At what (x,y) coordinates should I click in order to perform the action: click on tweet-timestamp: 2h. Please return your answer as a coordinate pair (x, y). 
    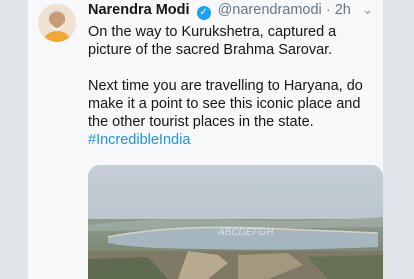
    Looking at the image, I should click on (343, 10).